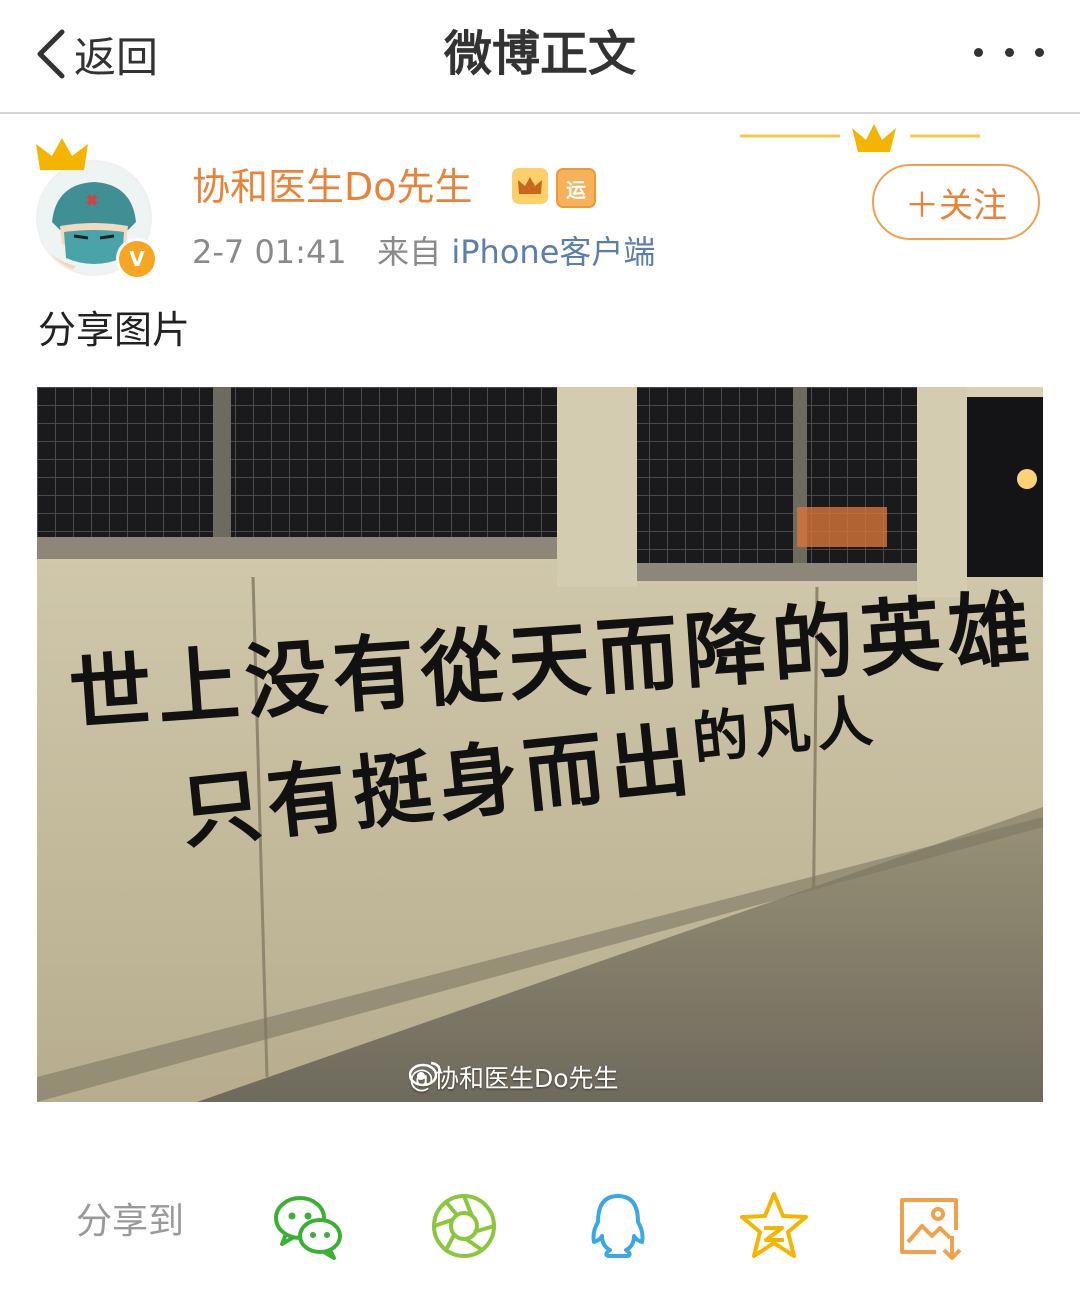 Image resolution: width=1080 pixels, height=1312 pixels. What do you see at coordinates (774, 1226) in the screenshot?
I see `qzone-icon` at bounding box center [774, 1226].